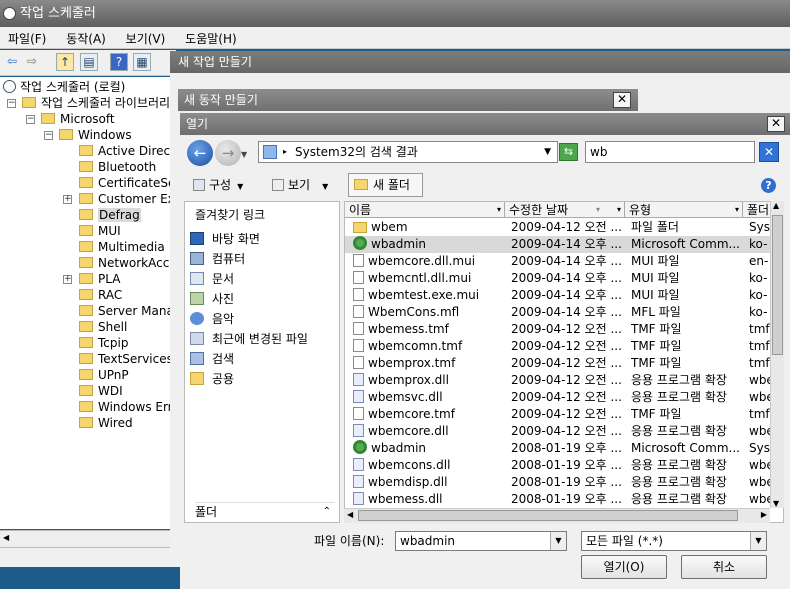 The image size is (790, 589). I want to click on tree-horizontal-scrollbar: ◀, so click(88, 538).